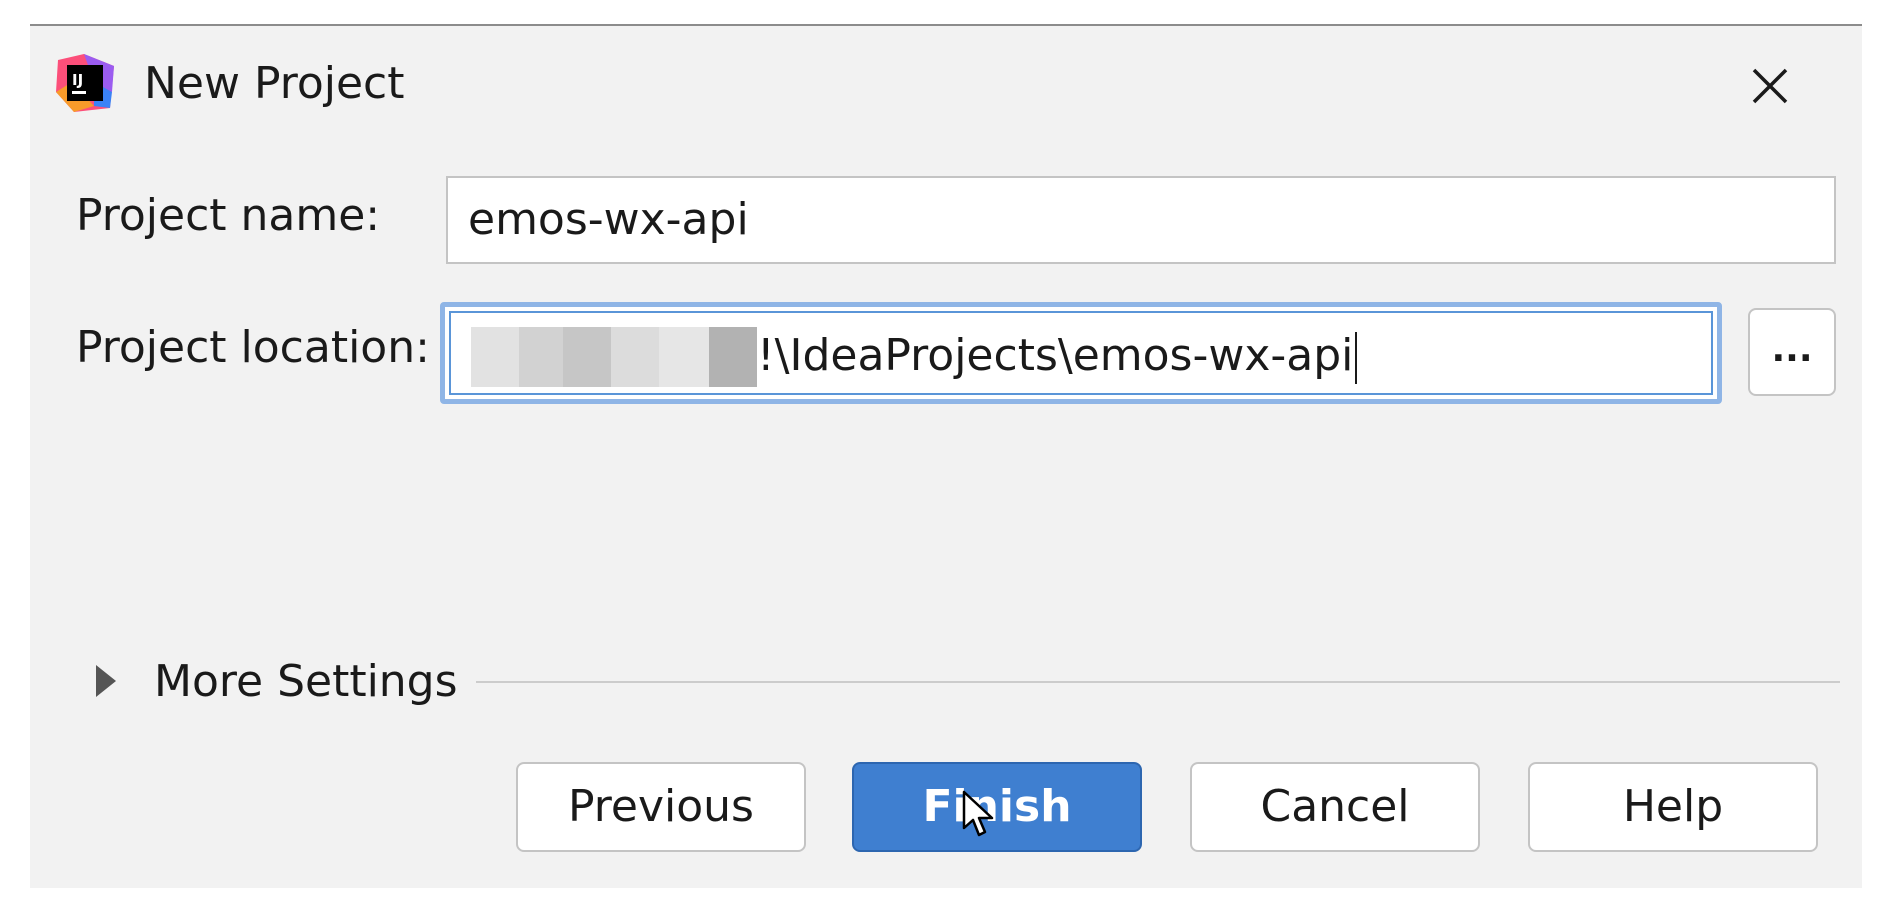  Describe the element at coordinates (77, 80) in the screenshot. I see `svg-text: IJ` at that location.